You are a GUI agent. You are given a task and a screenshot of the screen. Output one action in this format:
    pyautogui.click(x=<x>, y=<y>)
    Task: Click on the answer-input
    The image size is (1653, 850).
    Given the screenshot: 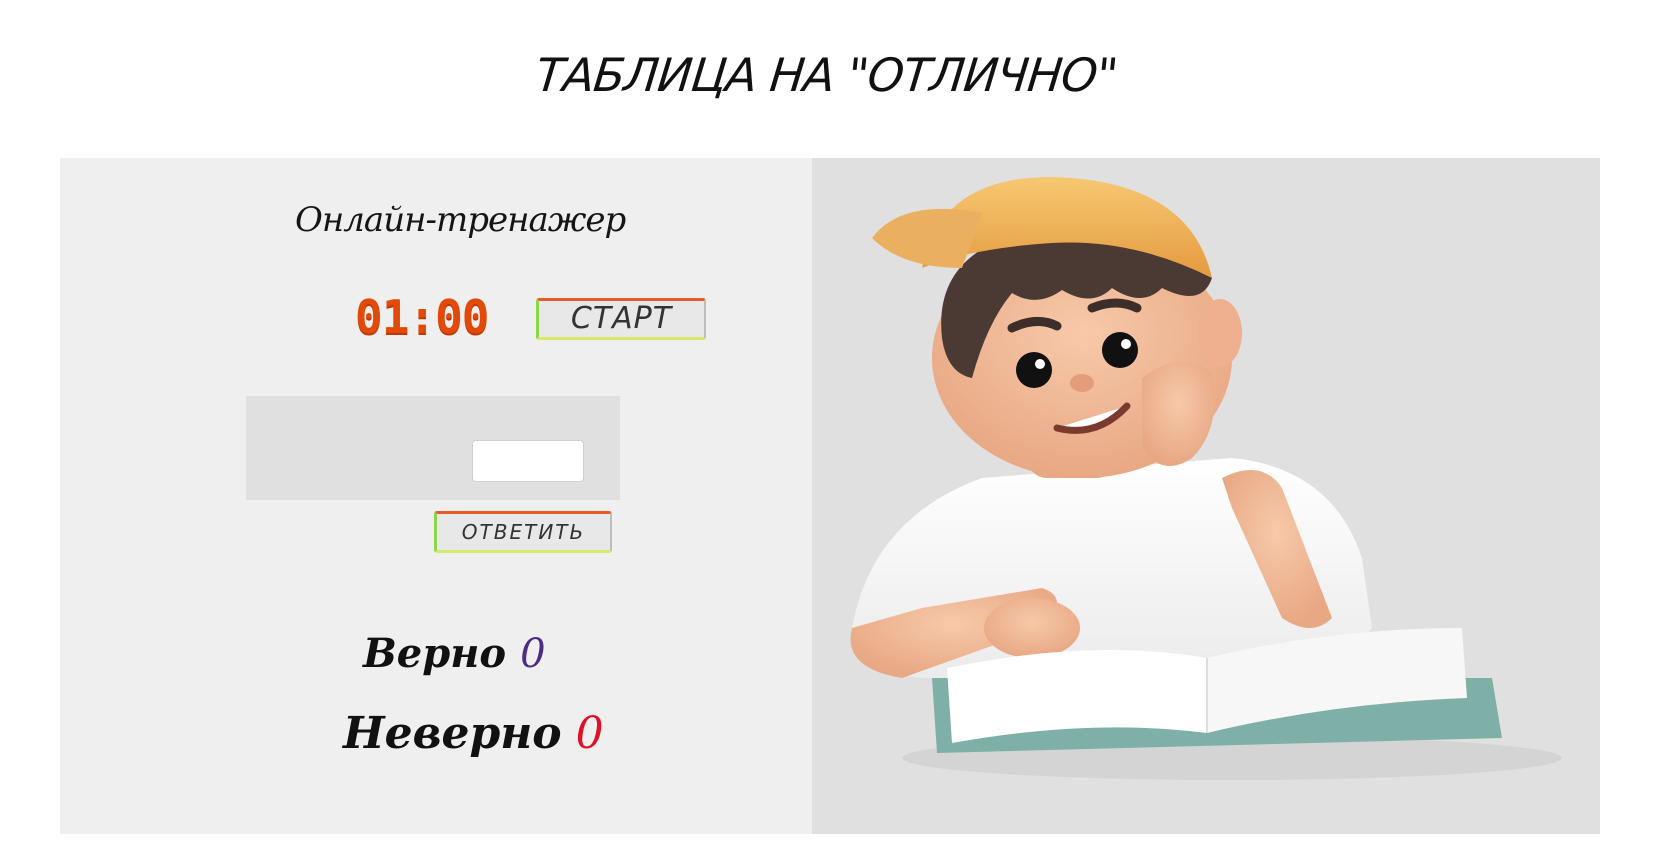 What is the action you would take?
    pyautogui.click(x=528, y=461)
    